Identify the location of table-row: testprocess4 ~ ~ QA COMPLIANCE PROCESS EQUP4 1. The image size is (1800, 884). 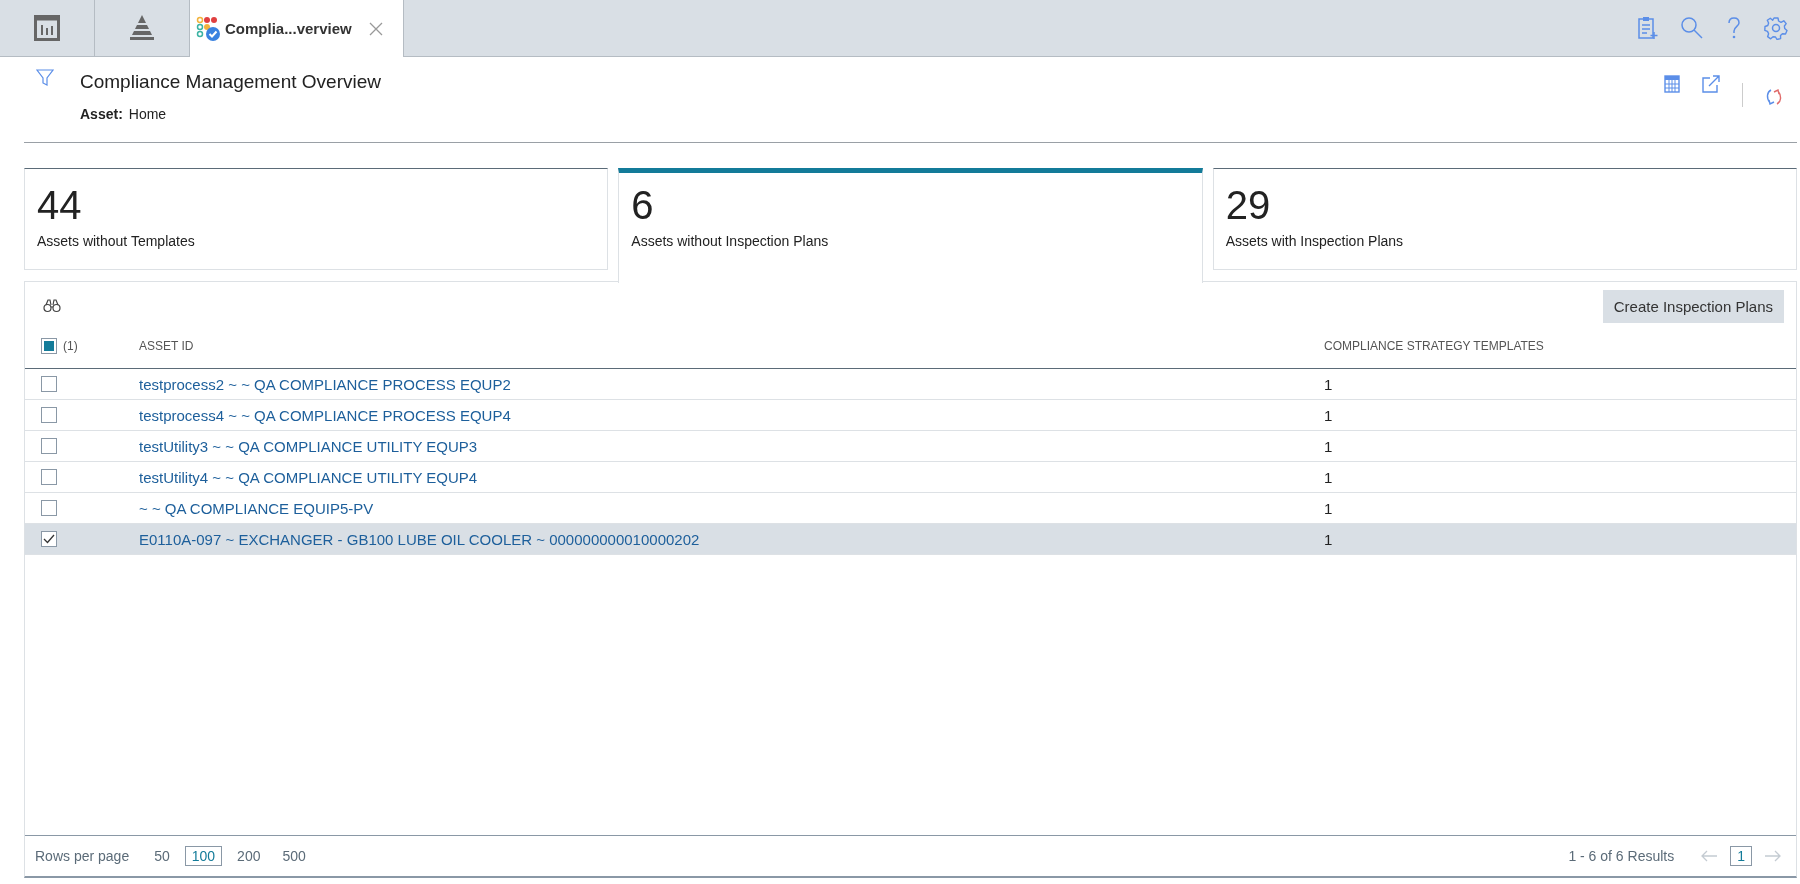
(910, 415).